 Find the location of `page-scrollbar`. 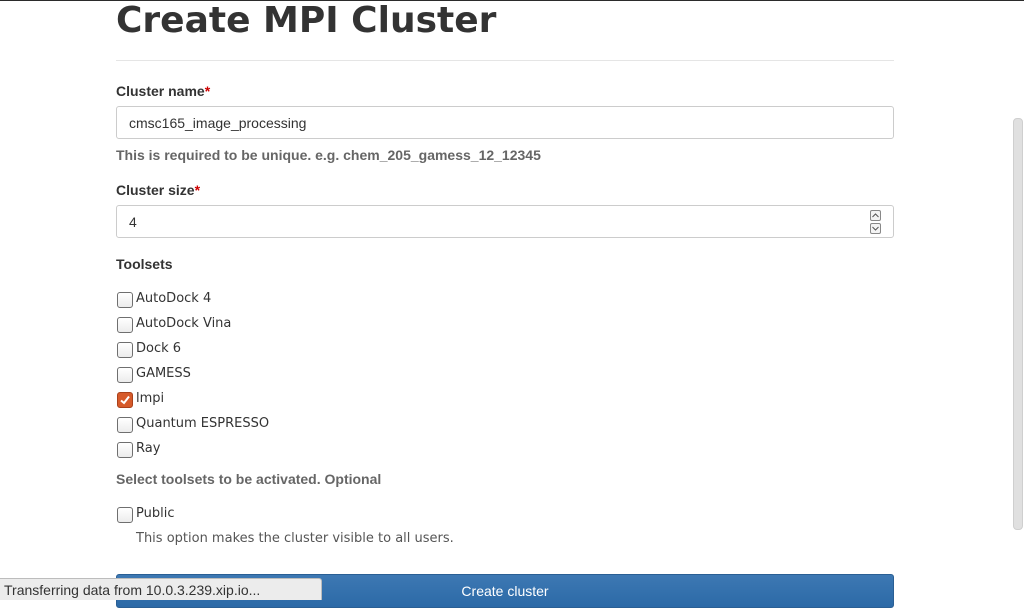

page-scrollbar is located at coordinates (1018, 324).